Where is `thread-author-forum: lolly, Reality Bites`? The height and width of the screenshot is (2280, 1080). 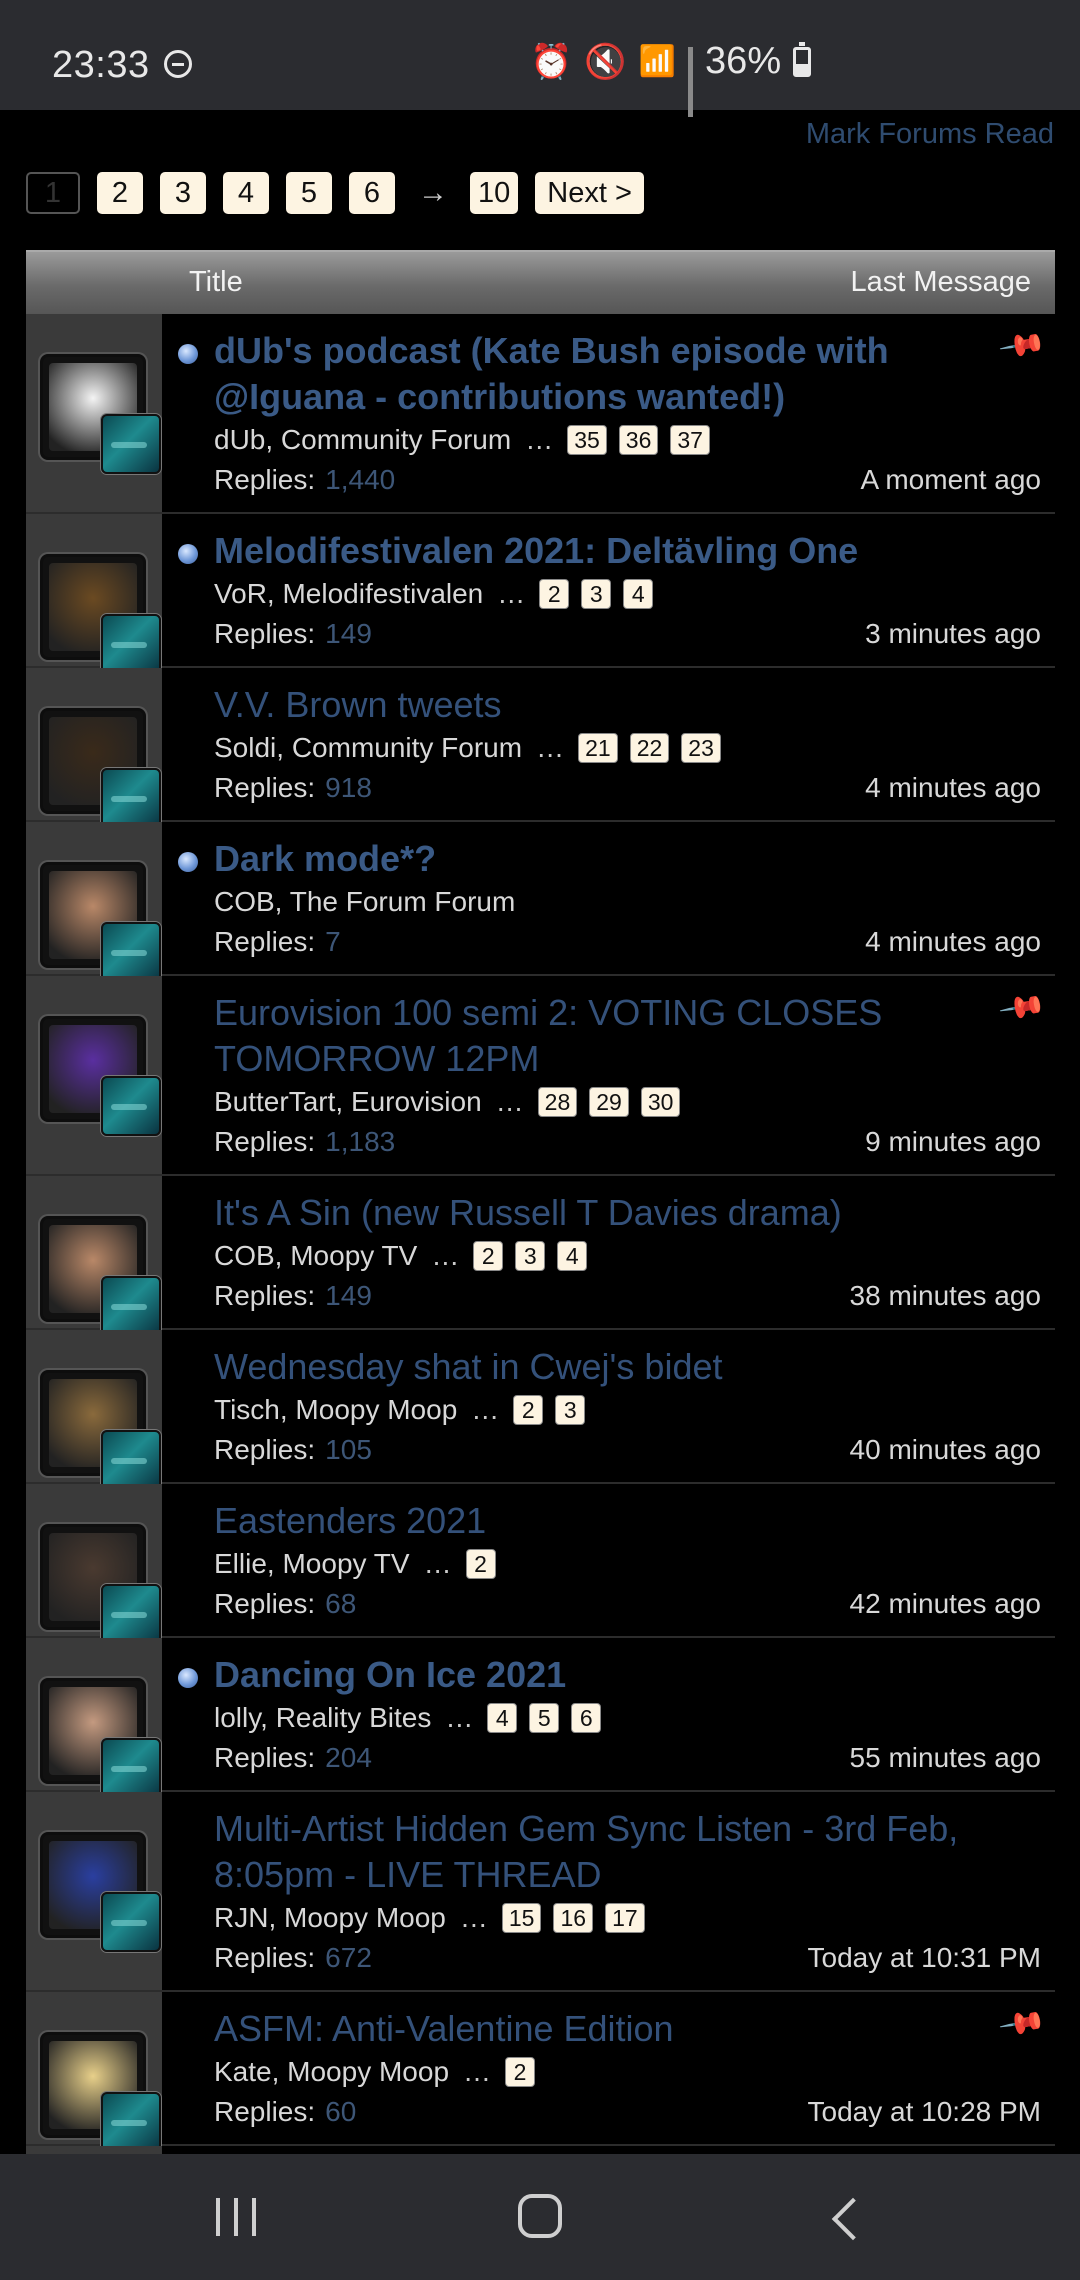 thread-author-forum: lolly, Reality Bites is located at coordinates (322, 1718).